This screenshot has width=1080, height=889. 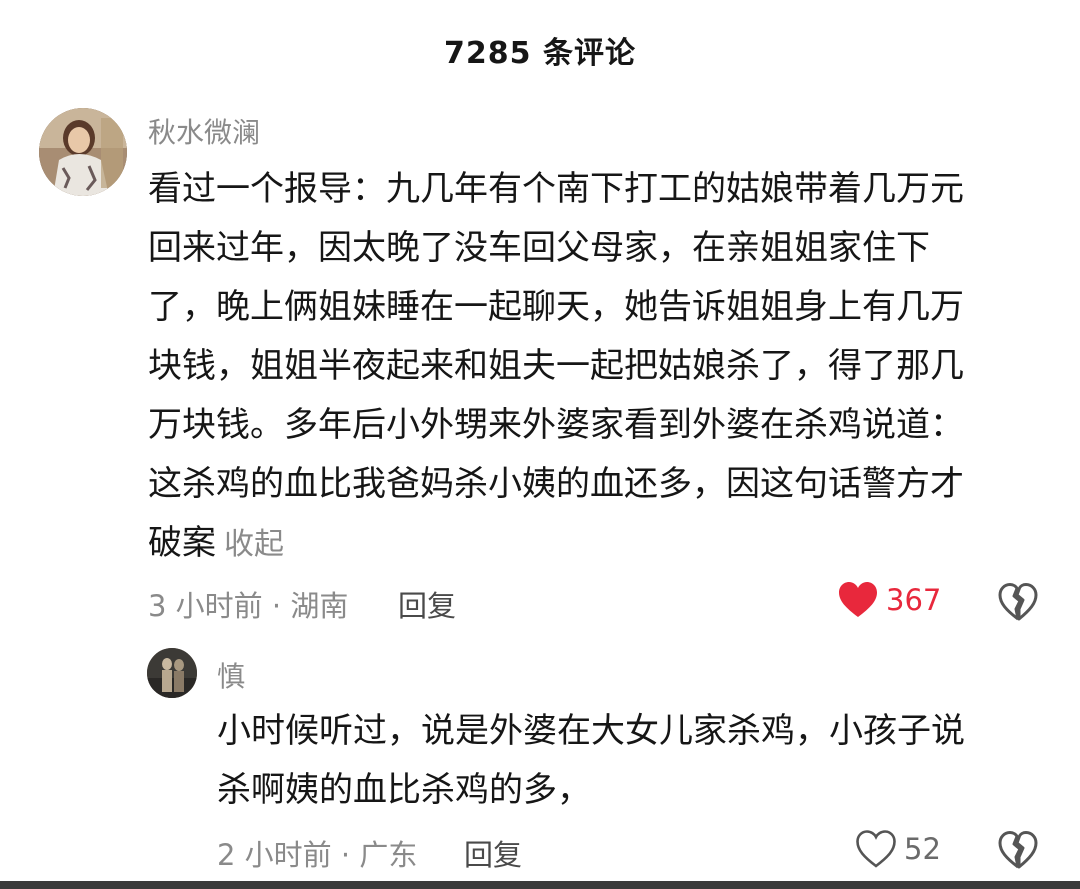 I want to click on comment-line: 万块钱。多年后小外甥来外婆家看到外婆在杀鸡说道：, so click(x=556, y=425).